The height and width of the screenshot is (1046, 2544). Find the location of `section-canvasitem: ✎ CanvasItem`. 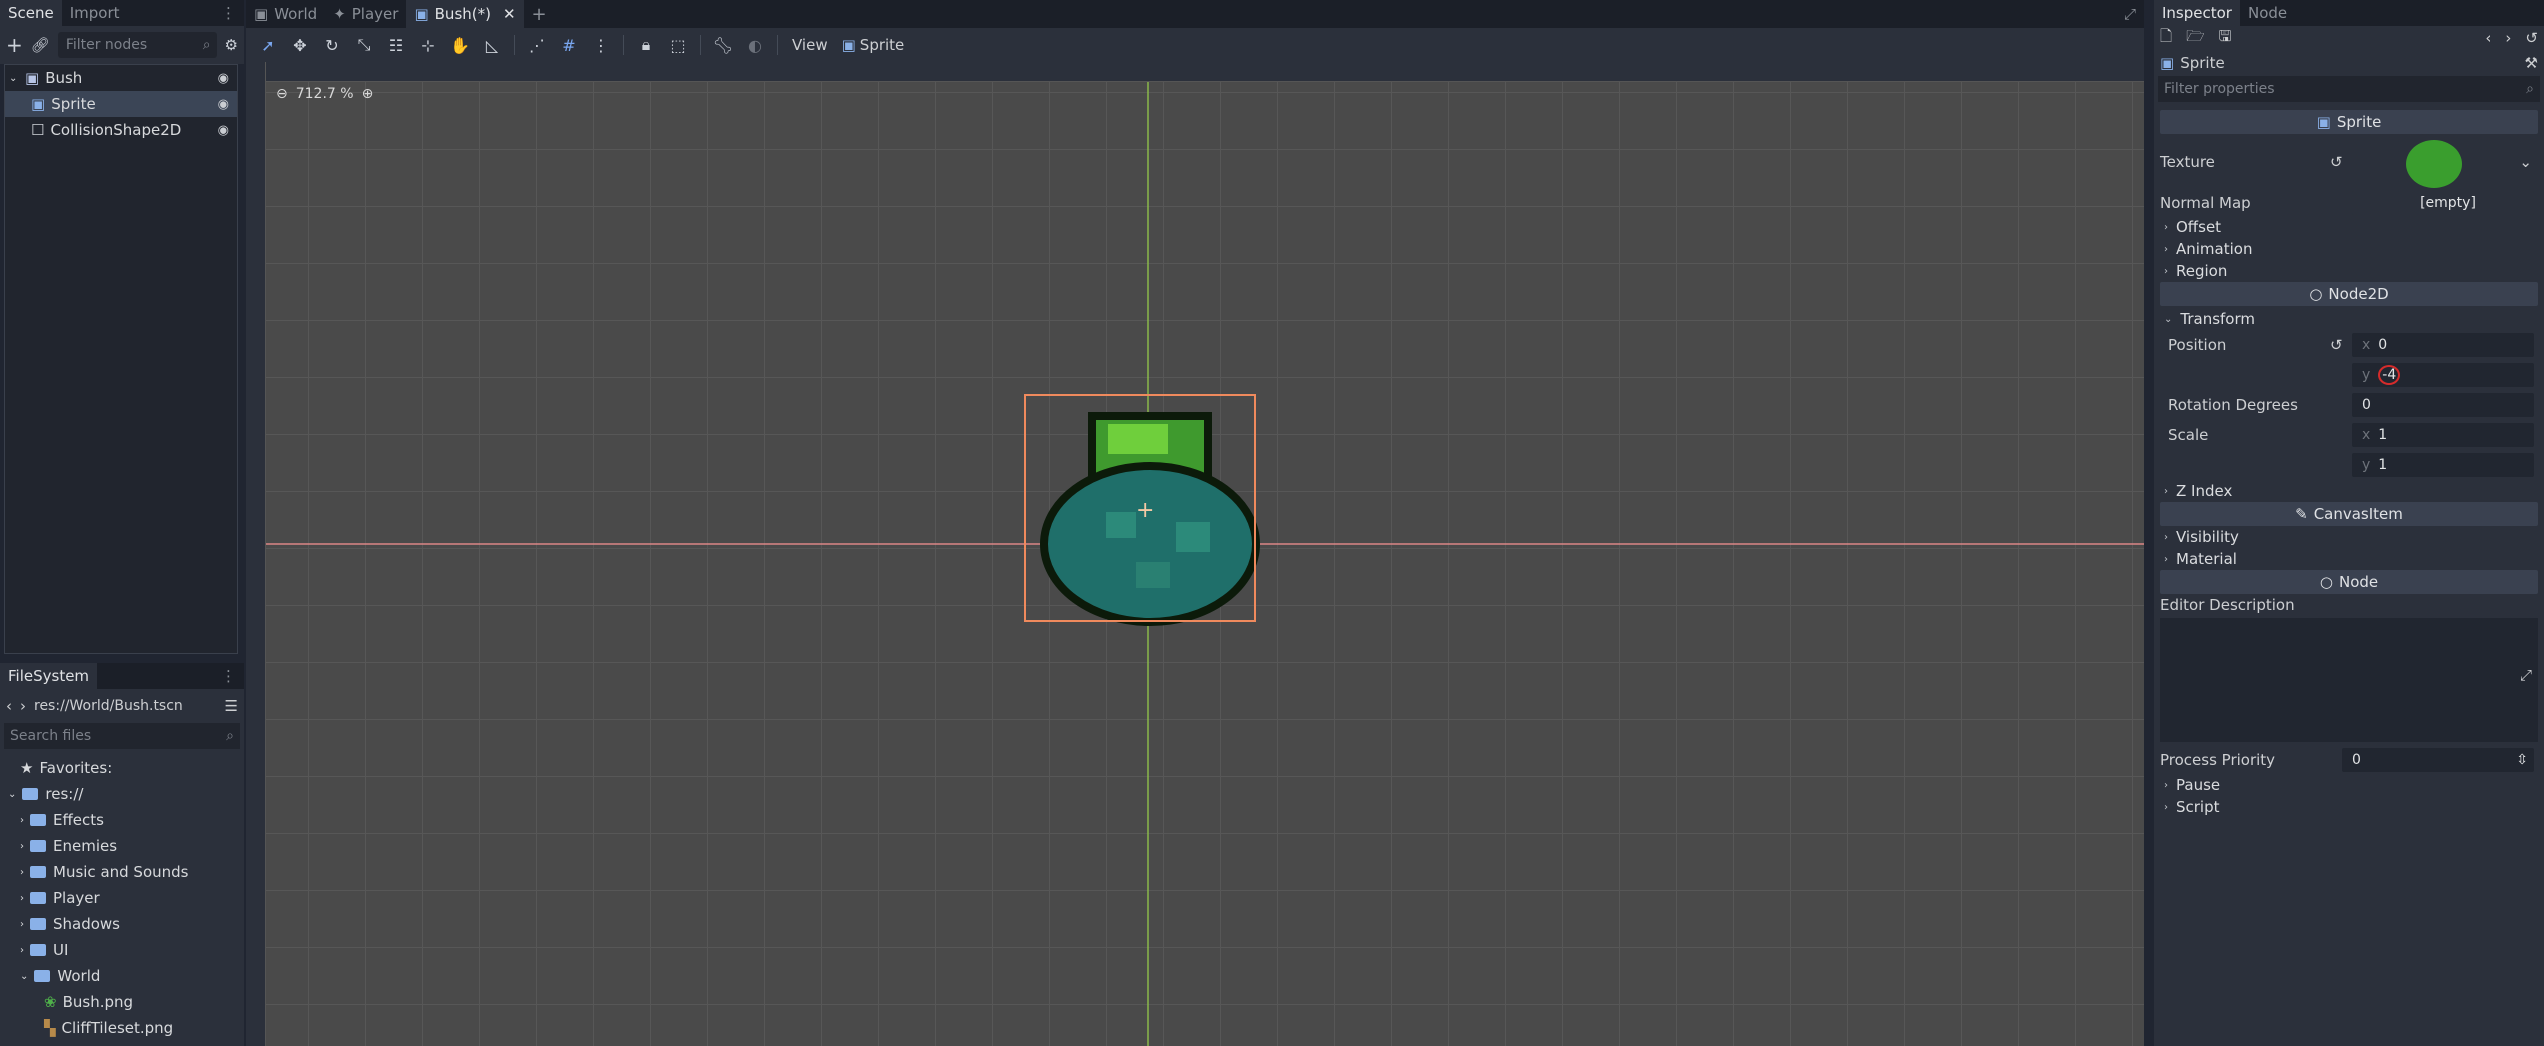

section-canvasitem: ✎ CanvasItem is located at coordinates (2349, 514).